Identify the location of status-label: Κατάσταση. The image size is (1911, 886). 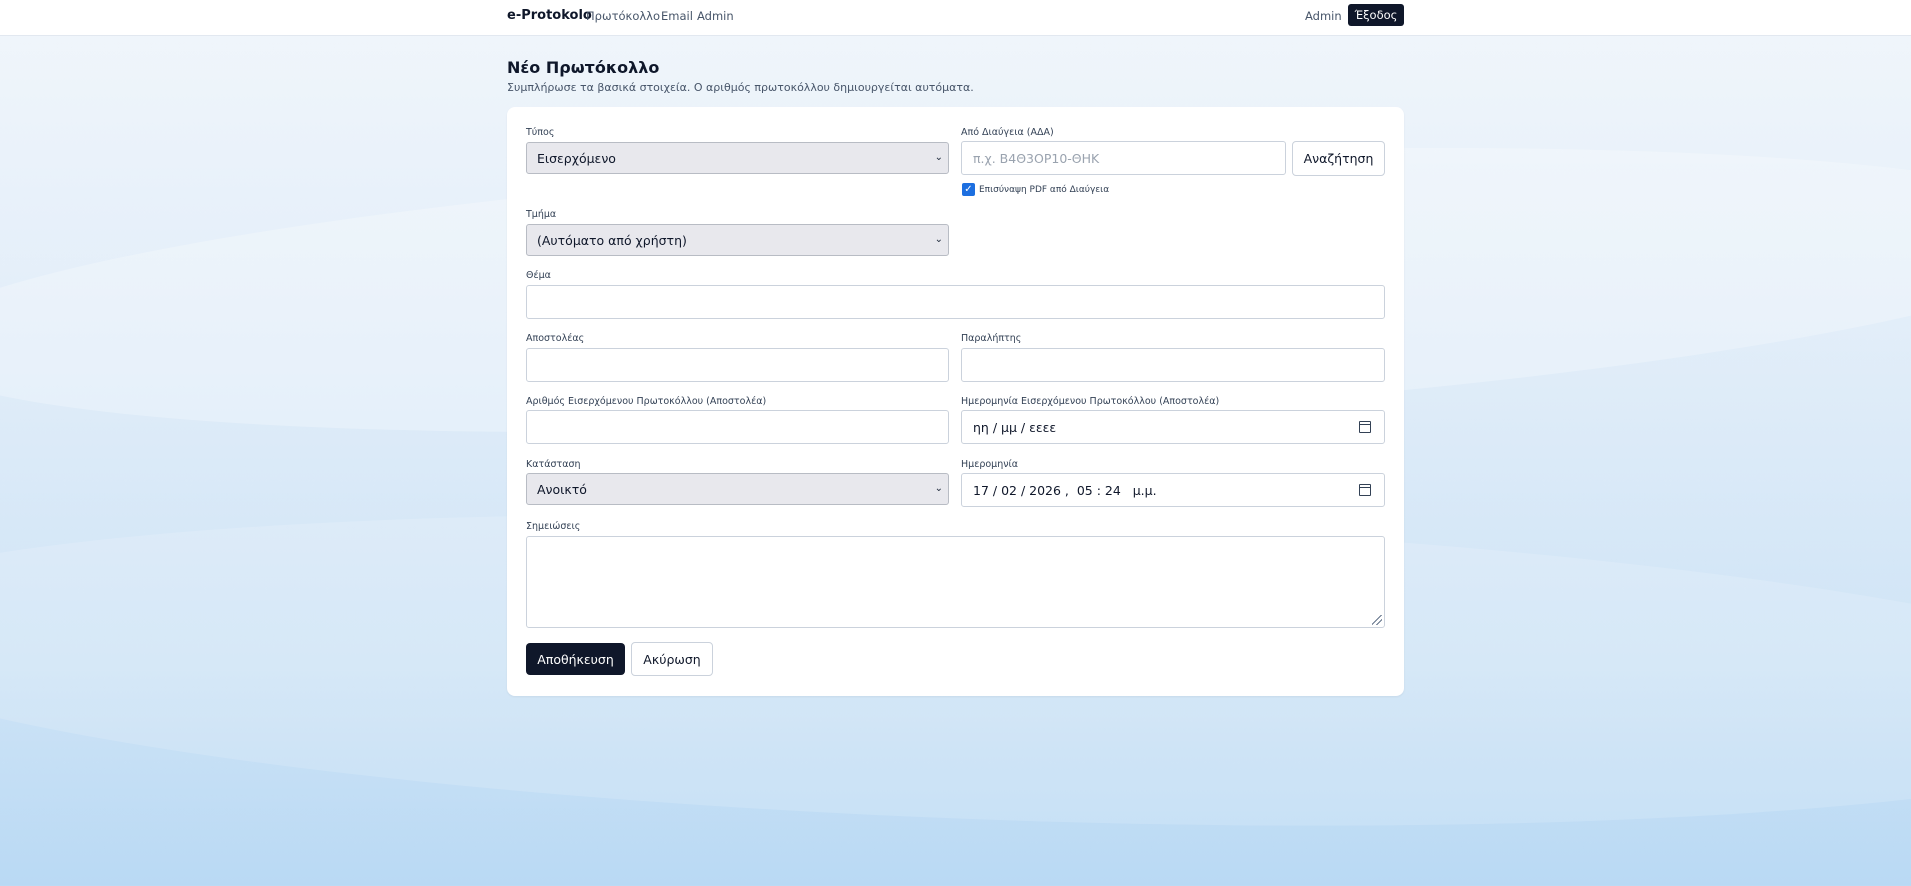
(553, 464).